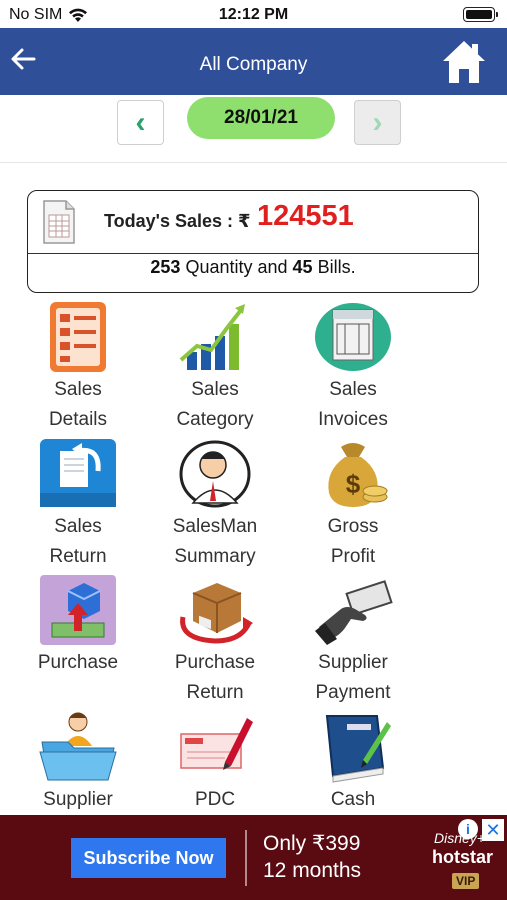 This screenshot has width=507, height=900. I want to click on page-title: All Company, so click(253, 64).